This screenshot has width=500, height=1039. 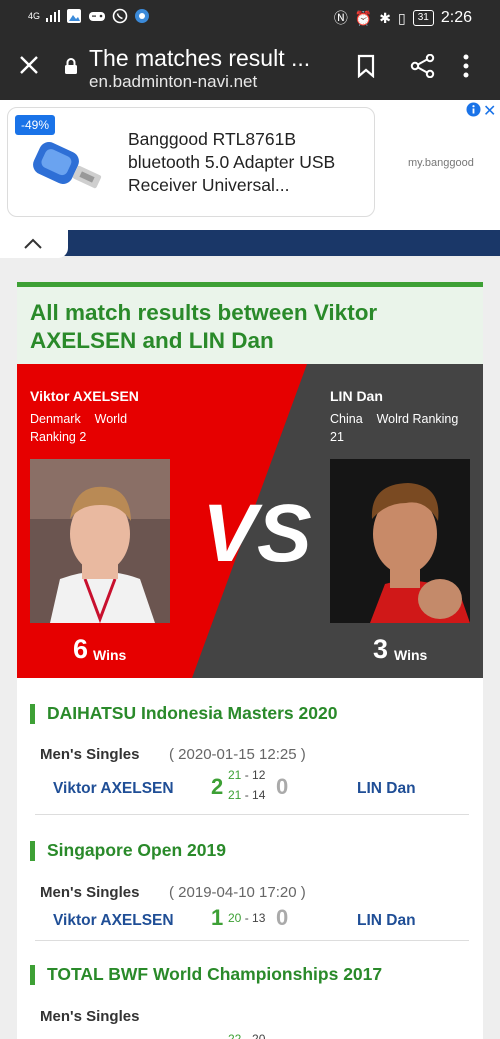 I want to click on status-right: Ⓝ ⏰ ✱ ▯ 31 2:26, so click(x=403, y=18).